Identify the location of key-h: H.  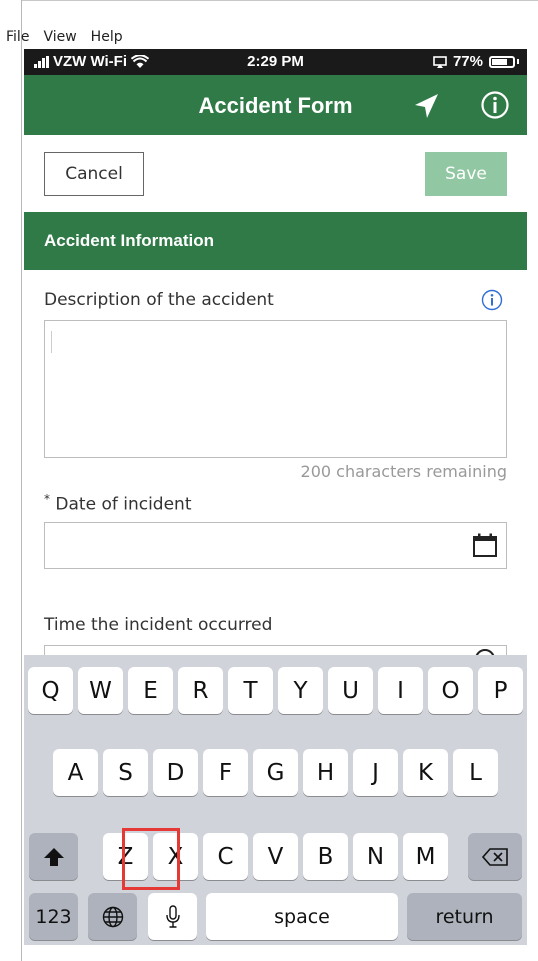
(325, 772).